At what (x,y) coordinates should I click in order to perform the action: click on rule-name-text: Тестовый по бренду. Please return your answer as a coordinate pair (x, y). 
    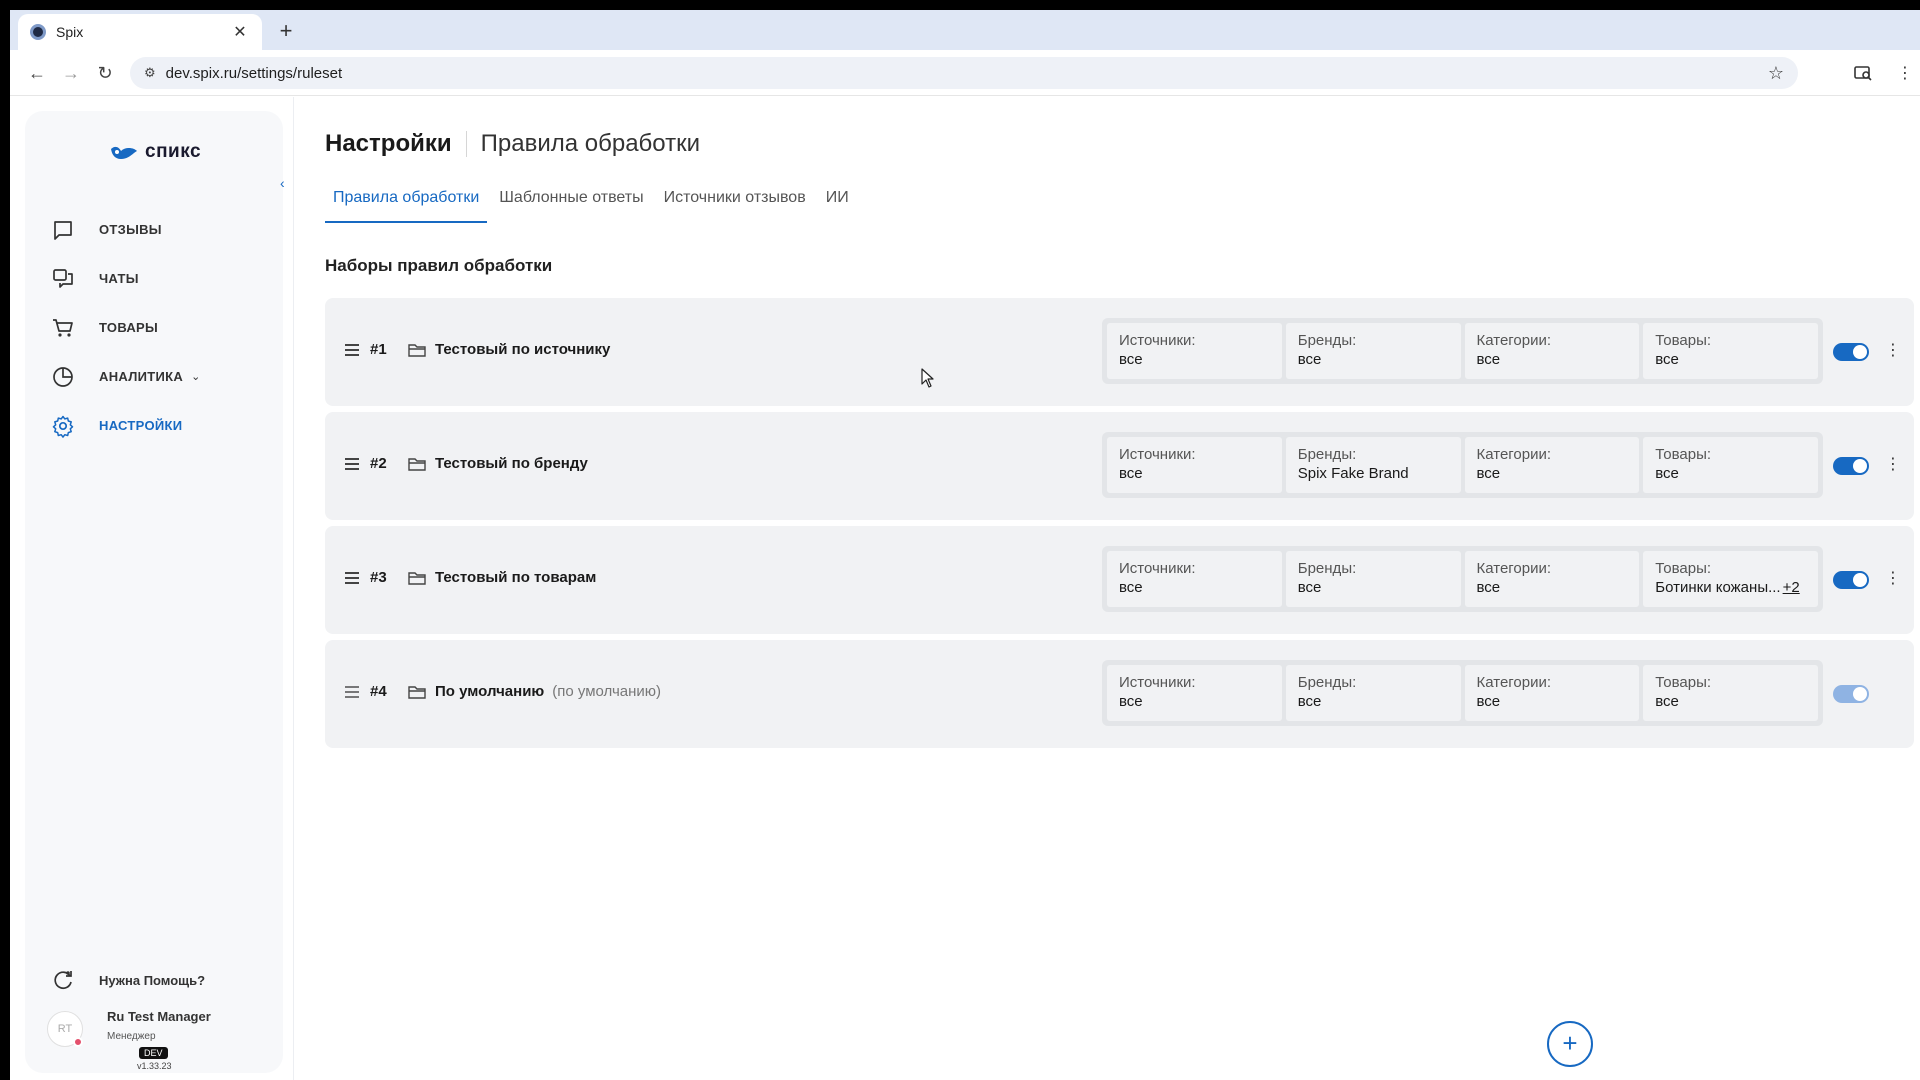
    Looking at the image, I should click on (511, 463).